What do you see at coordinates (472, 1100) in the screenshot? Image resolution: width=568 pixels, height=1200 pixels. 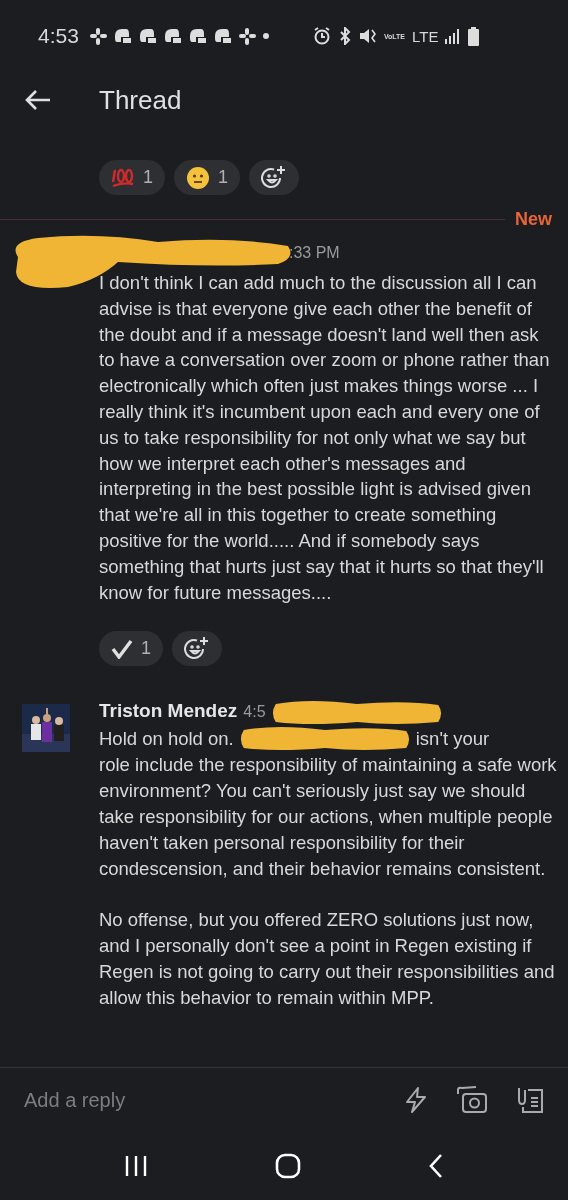 I see `camera-icon` at bounding box center [472, 1100].